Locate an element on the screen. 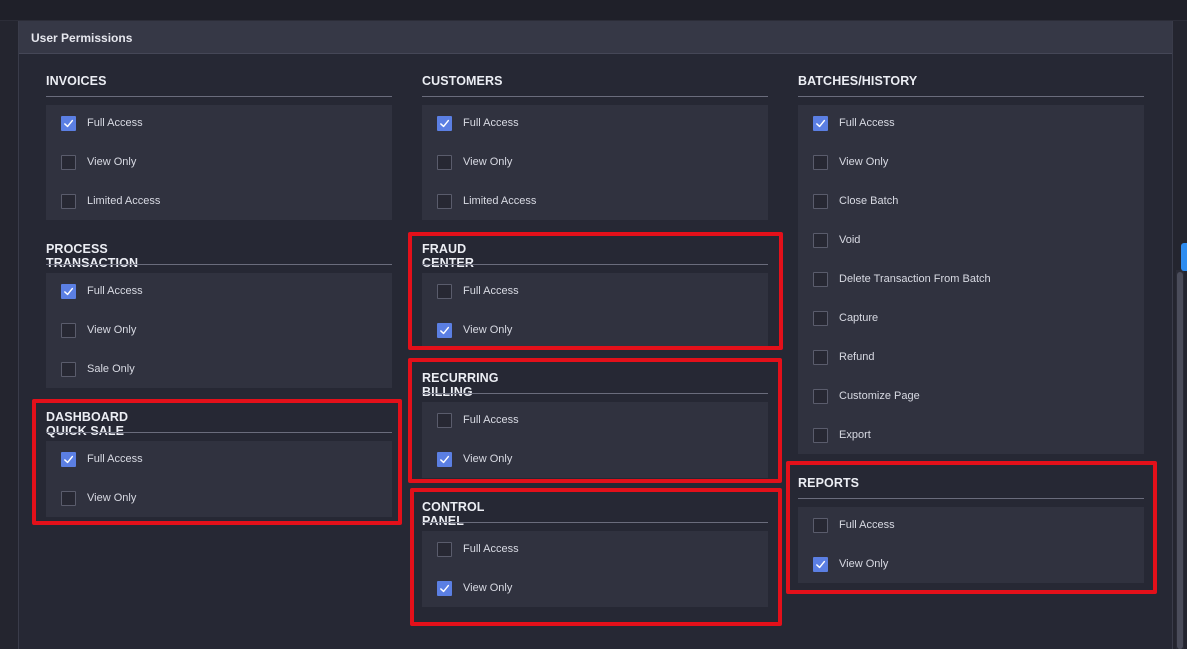  option-label: Delete Transaction From Batch is located at coordinates (915, 279).